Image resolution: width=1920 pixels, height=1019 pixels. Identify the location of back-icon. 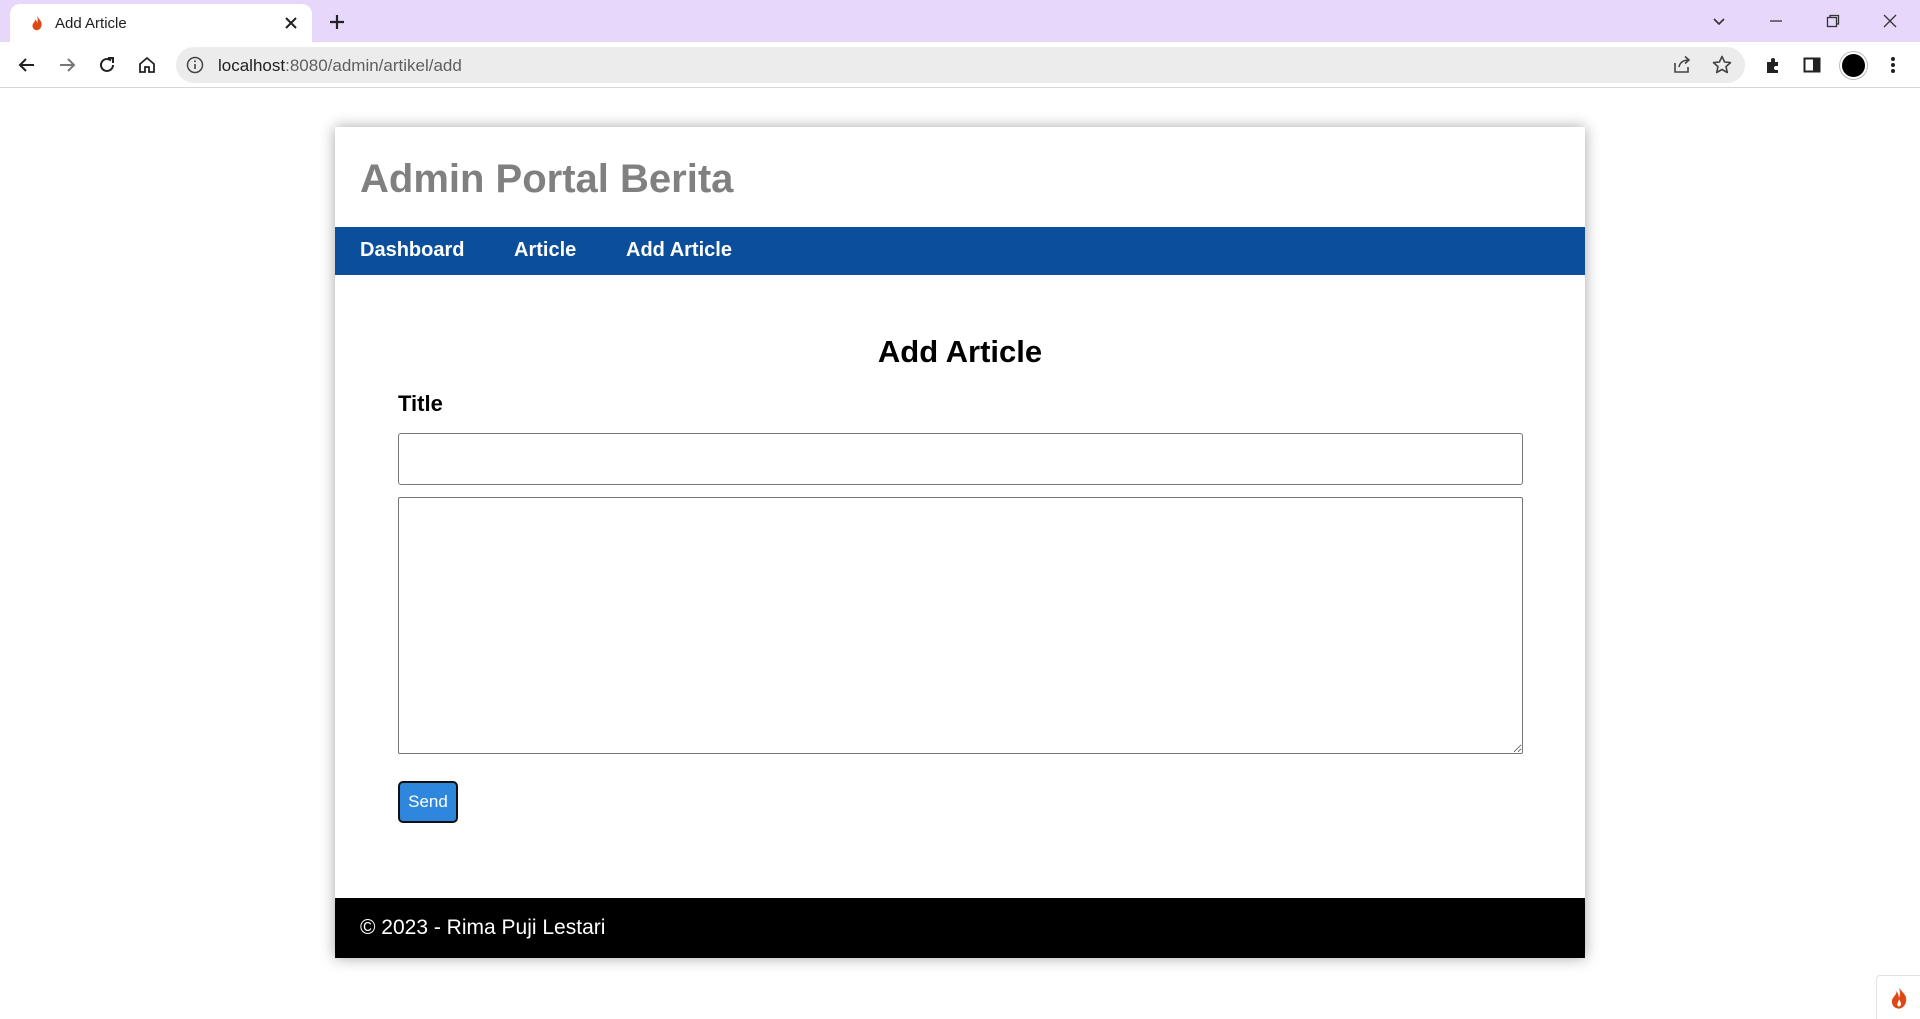
(27, 65).